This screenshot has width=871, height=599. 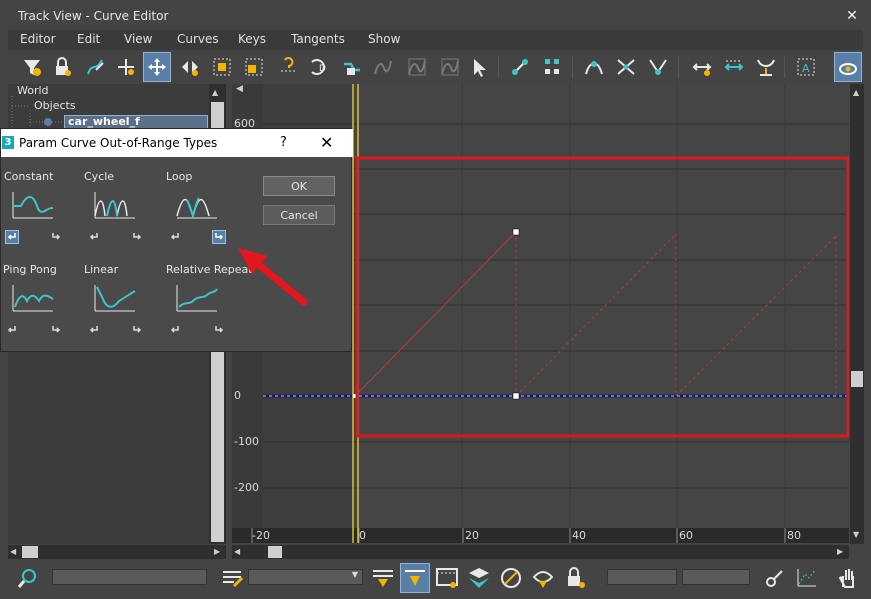 What do you see at coordinates (543, 579) in the screenshot?
I see `isolate-icon` at bounding box center [543, 579].